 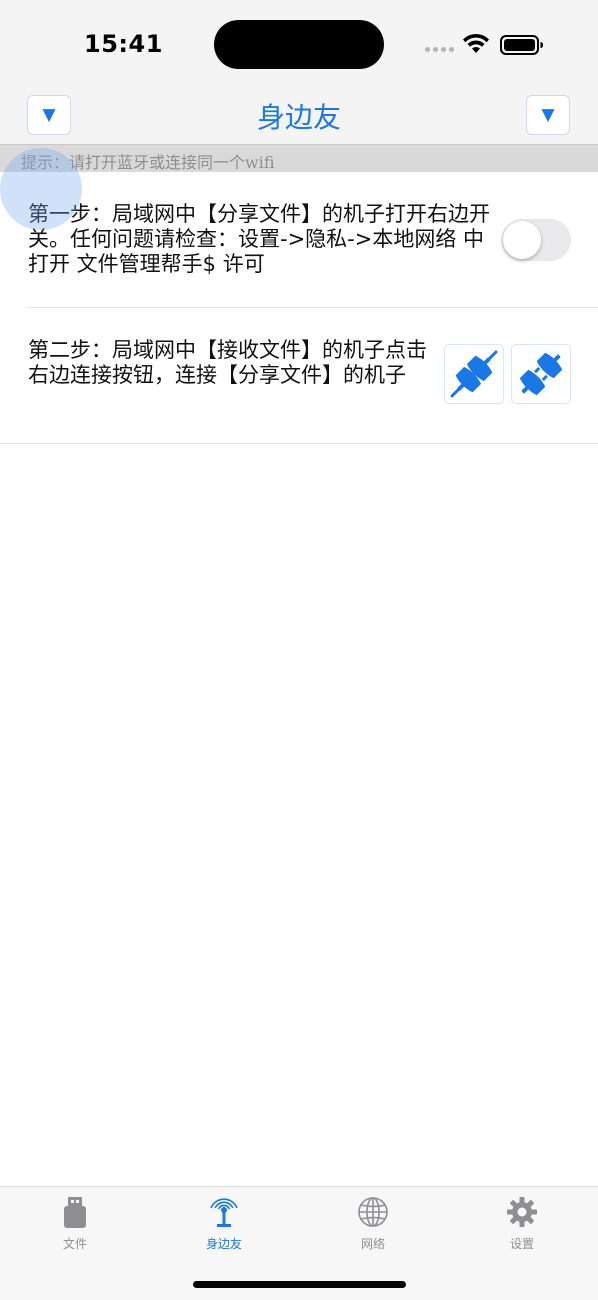 I want to click on cellular-signal-icon, so click(x=439, y=49).